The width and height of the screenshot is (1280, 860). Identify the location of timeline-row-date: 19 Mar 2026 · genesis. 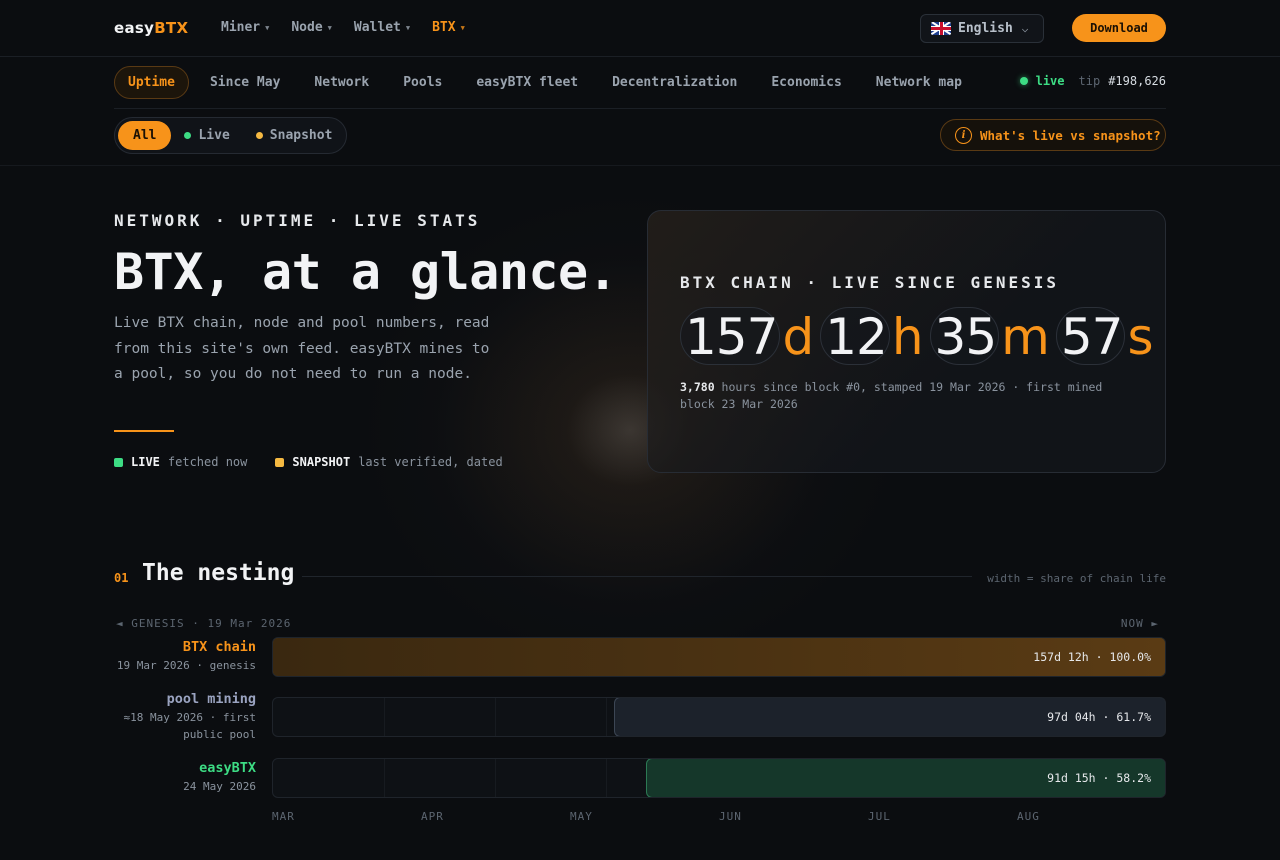
(186, 665).